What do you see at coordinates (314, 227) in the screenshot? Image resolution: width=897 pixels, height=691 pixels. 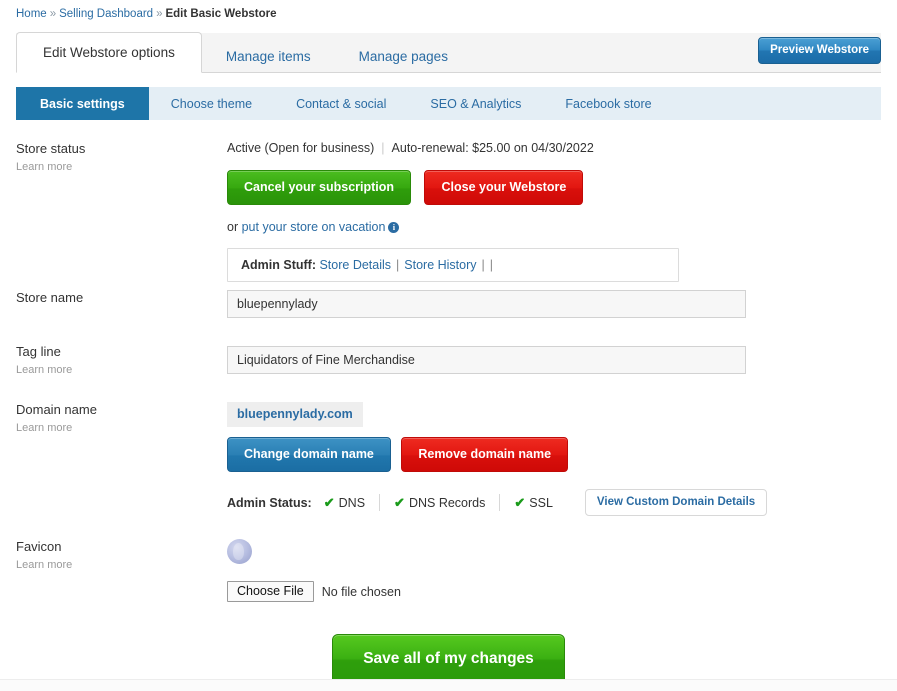 I see `put-store-on-vacation-link: put your store on vacation` at bounding box center [314, 227].